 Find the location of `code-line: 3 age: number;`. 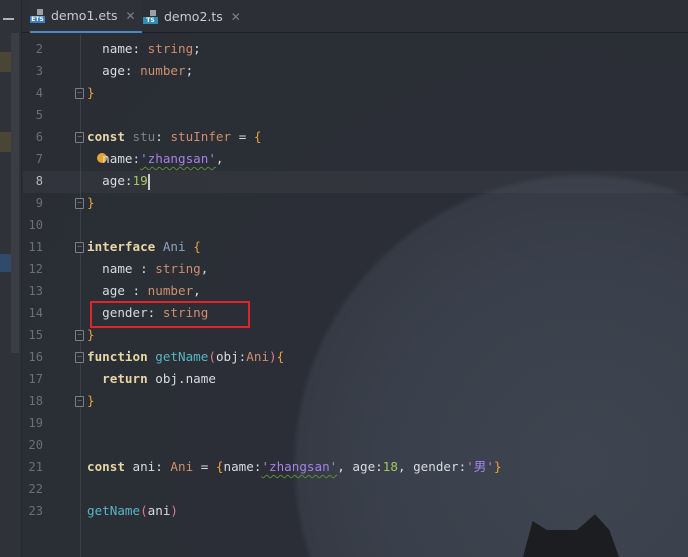

code-line: 3 age: number; is located at coordinates (355, 71).